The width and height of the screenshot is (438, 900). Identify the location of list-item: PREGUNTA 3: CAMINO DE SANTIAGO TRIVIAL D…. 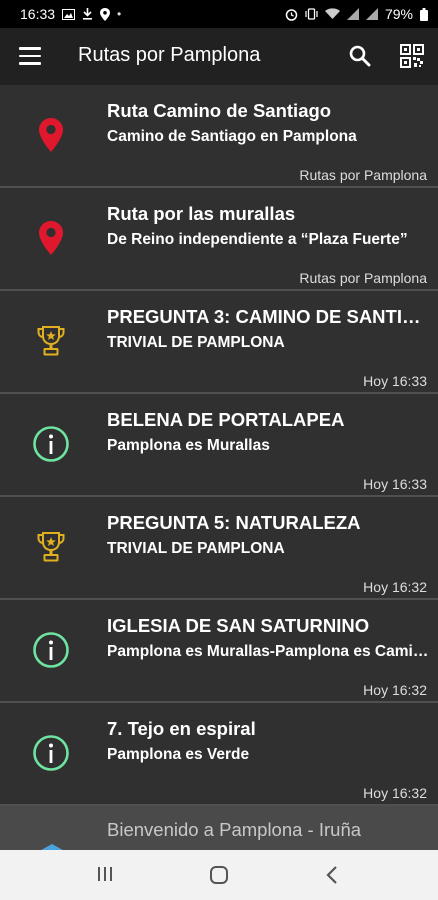
(219, 342).